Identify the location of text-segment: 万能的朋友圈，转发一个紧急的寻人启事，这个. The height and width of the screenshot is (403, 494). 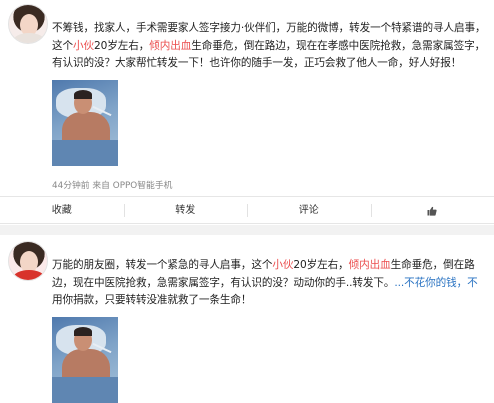
(162, 265).